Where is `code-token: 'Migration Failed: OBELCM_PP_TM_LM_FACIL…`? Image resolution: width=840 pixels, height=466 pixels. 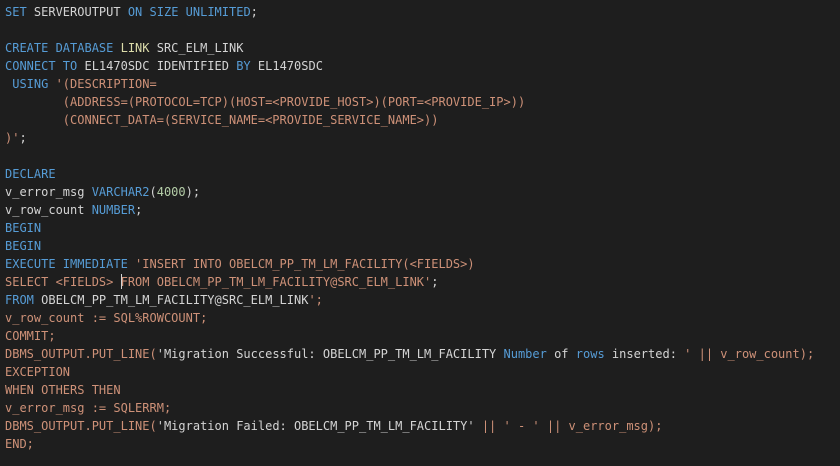
code-token: 'Migration Failed: OBELCM_PP_TM_LM_FACIL… is located at coordinates (319, 426).